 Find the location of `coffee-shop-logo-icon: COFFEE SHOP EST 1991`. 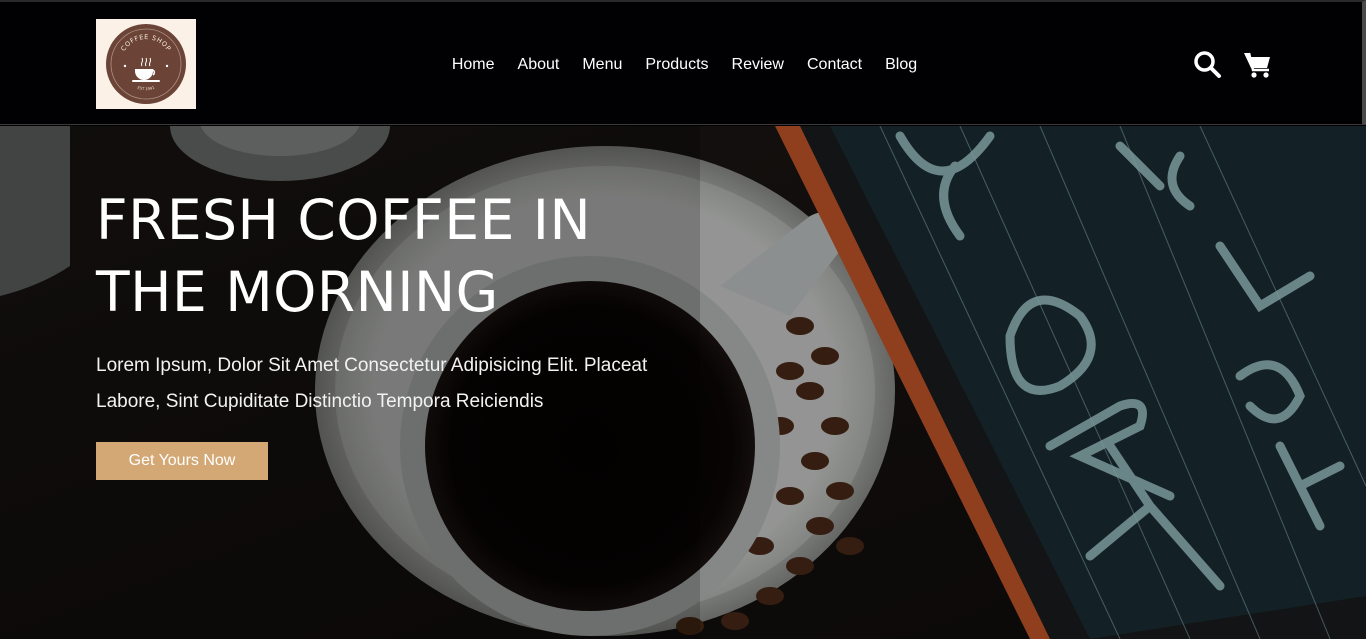

coffee-shop-logo-icon: COFFEE SHOP EST 1991 is located at coordinates (146, 64).